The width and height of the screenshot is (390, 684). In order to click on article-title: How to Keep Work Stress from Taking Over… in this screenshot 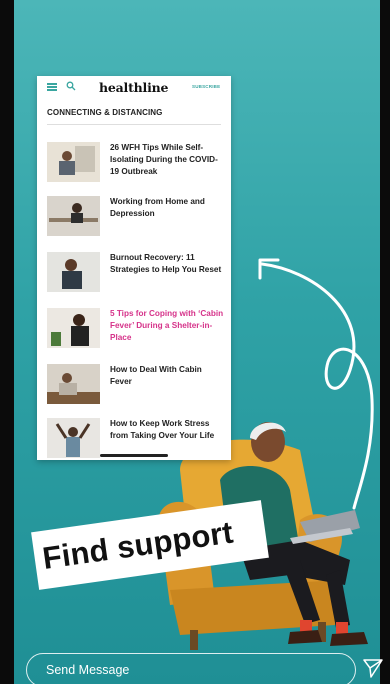, I will do `click(162, 429)`.